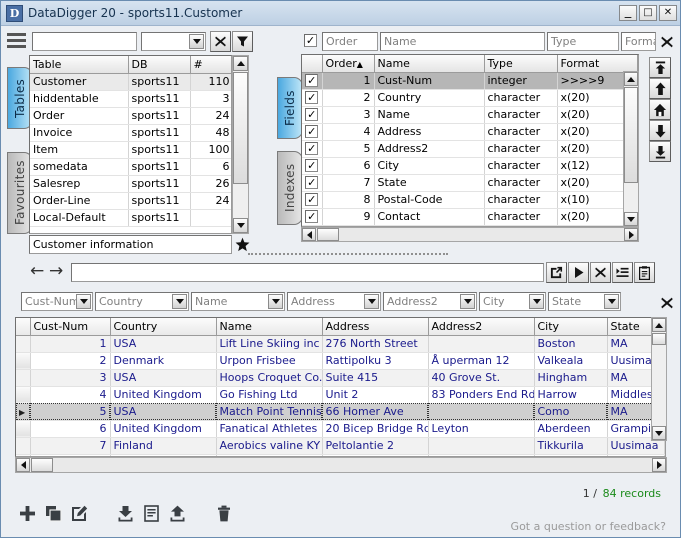 The image size is (681, 538). Describe the element at coordinates (481, 327) in the screenshot. I see `records-col-address2: Address2` at that location.